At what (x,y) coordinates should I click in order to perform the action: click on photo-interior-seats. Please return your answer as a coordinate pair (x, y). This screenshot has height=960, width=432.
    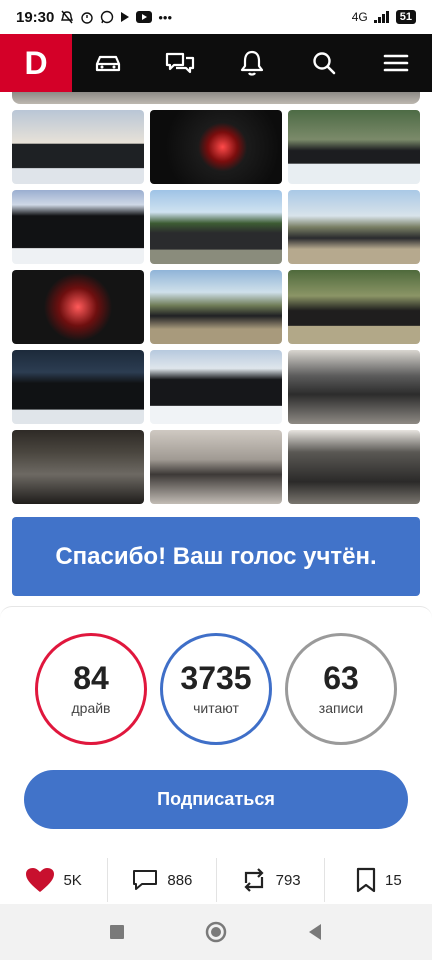
    Looking at the image, I should click on (354, 387).